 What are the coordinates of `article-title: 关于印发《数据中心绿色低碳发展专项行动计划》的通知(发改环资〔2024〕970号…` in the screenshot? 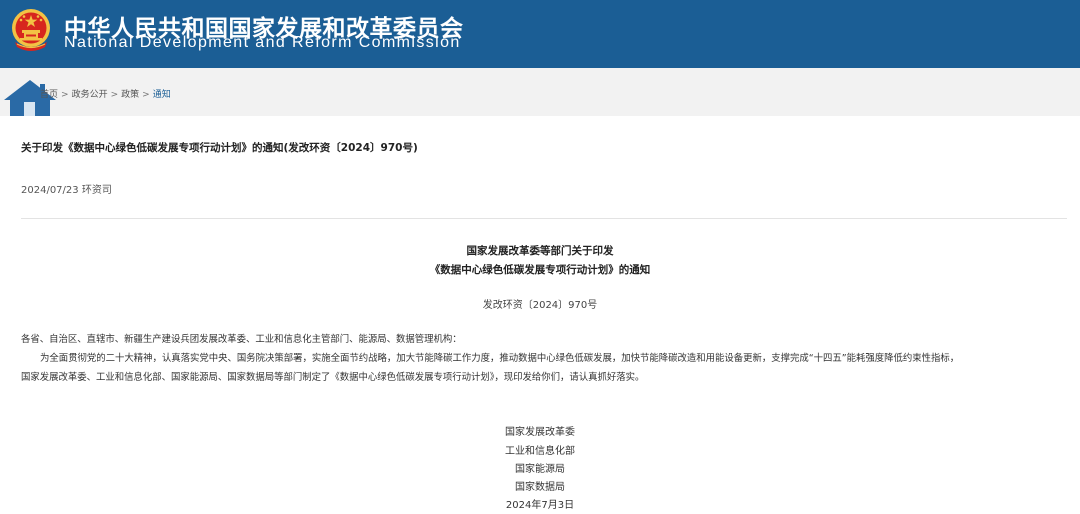 It's located at (219, 148).